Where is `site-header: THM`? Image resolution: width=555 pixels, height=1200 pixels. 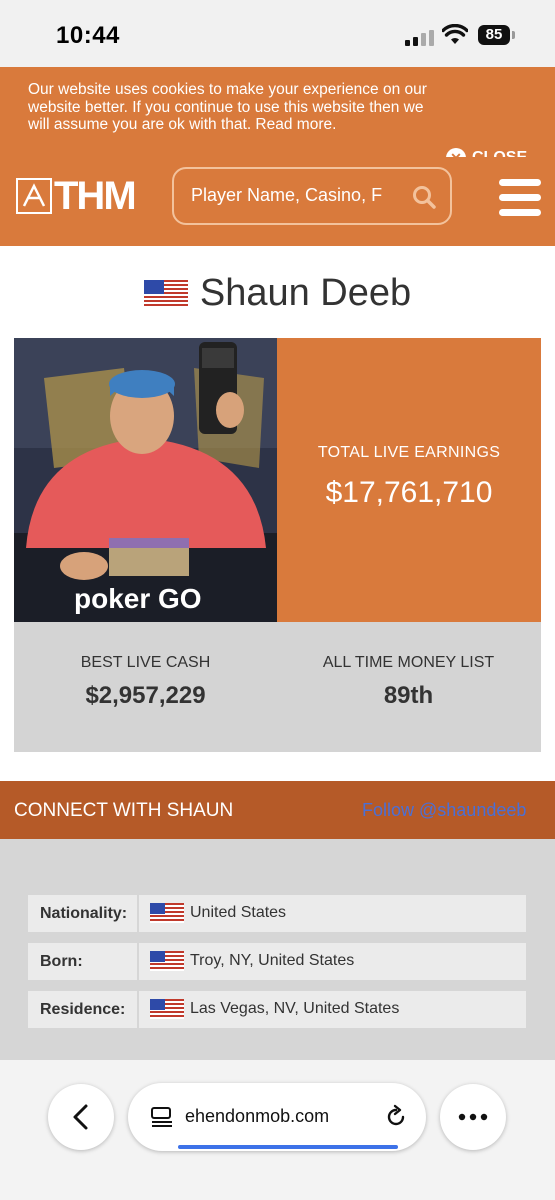
site-header: THM is located at coordinates (277, 201).